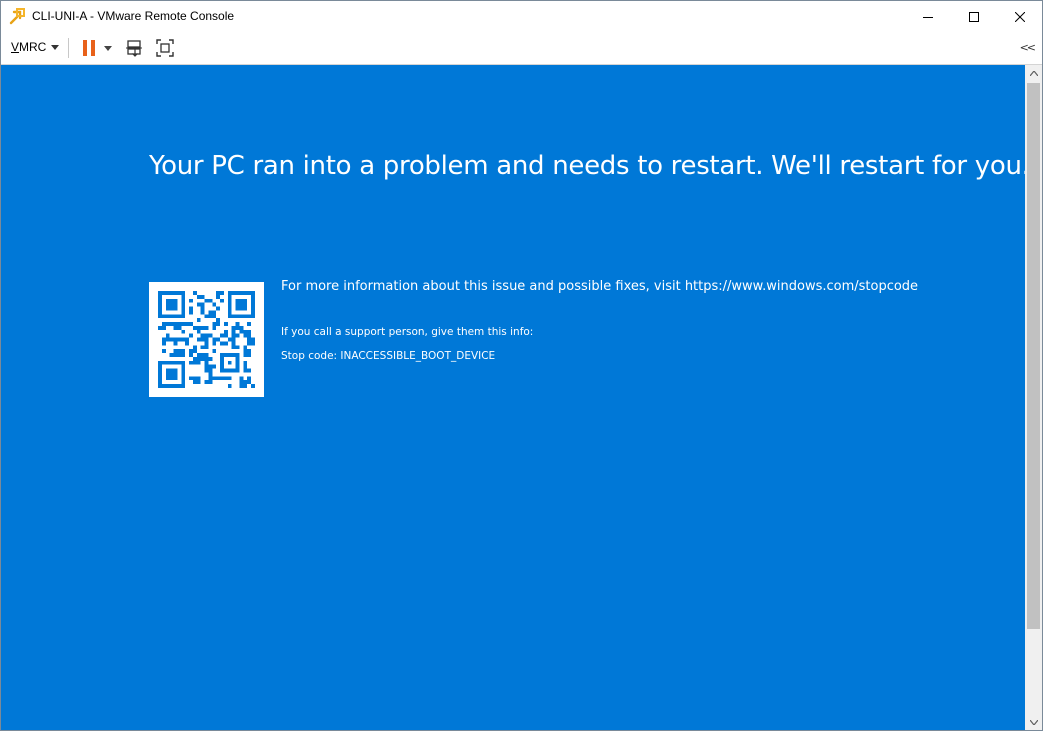  I want to click on send-ctrl-alt-del-icon, so click(134, 48).